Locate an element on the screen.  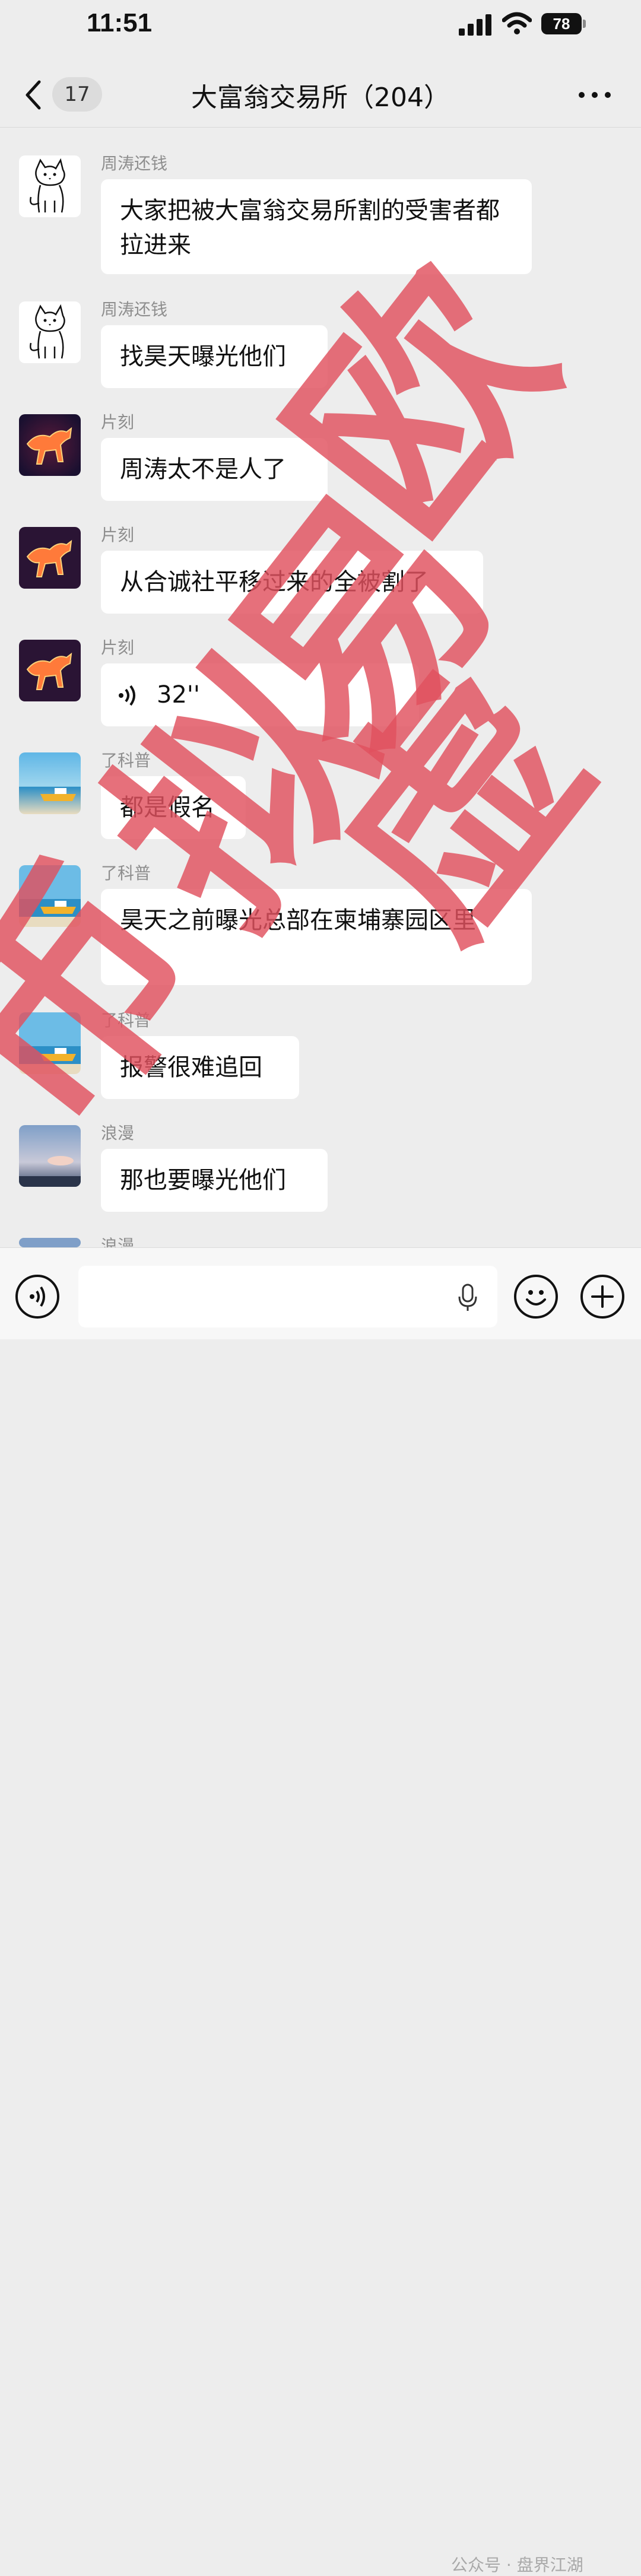
sunset-sky-avatar-icon is located at coordinates (50, 1156).